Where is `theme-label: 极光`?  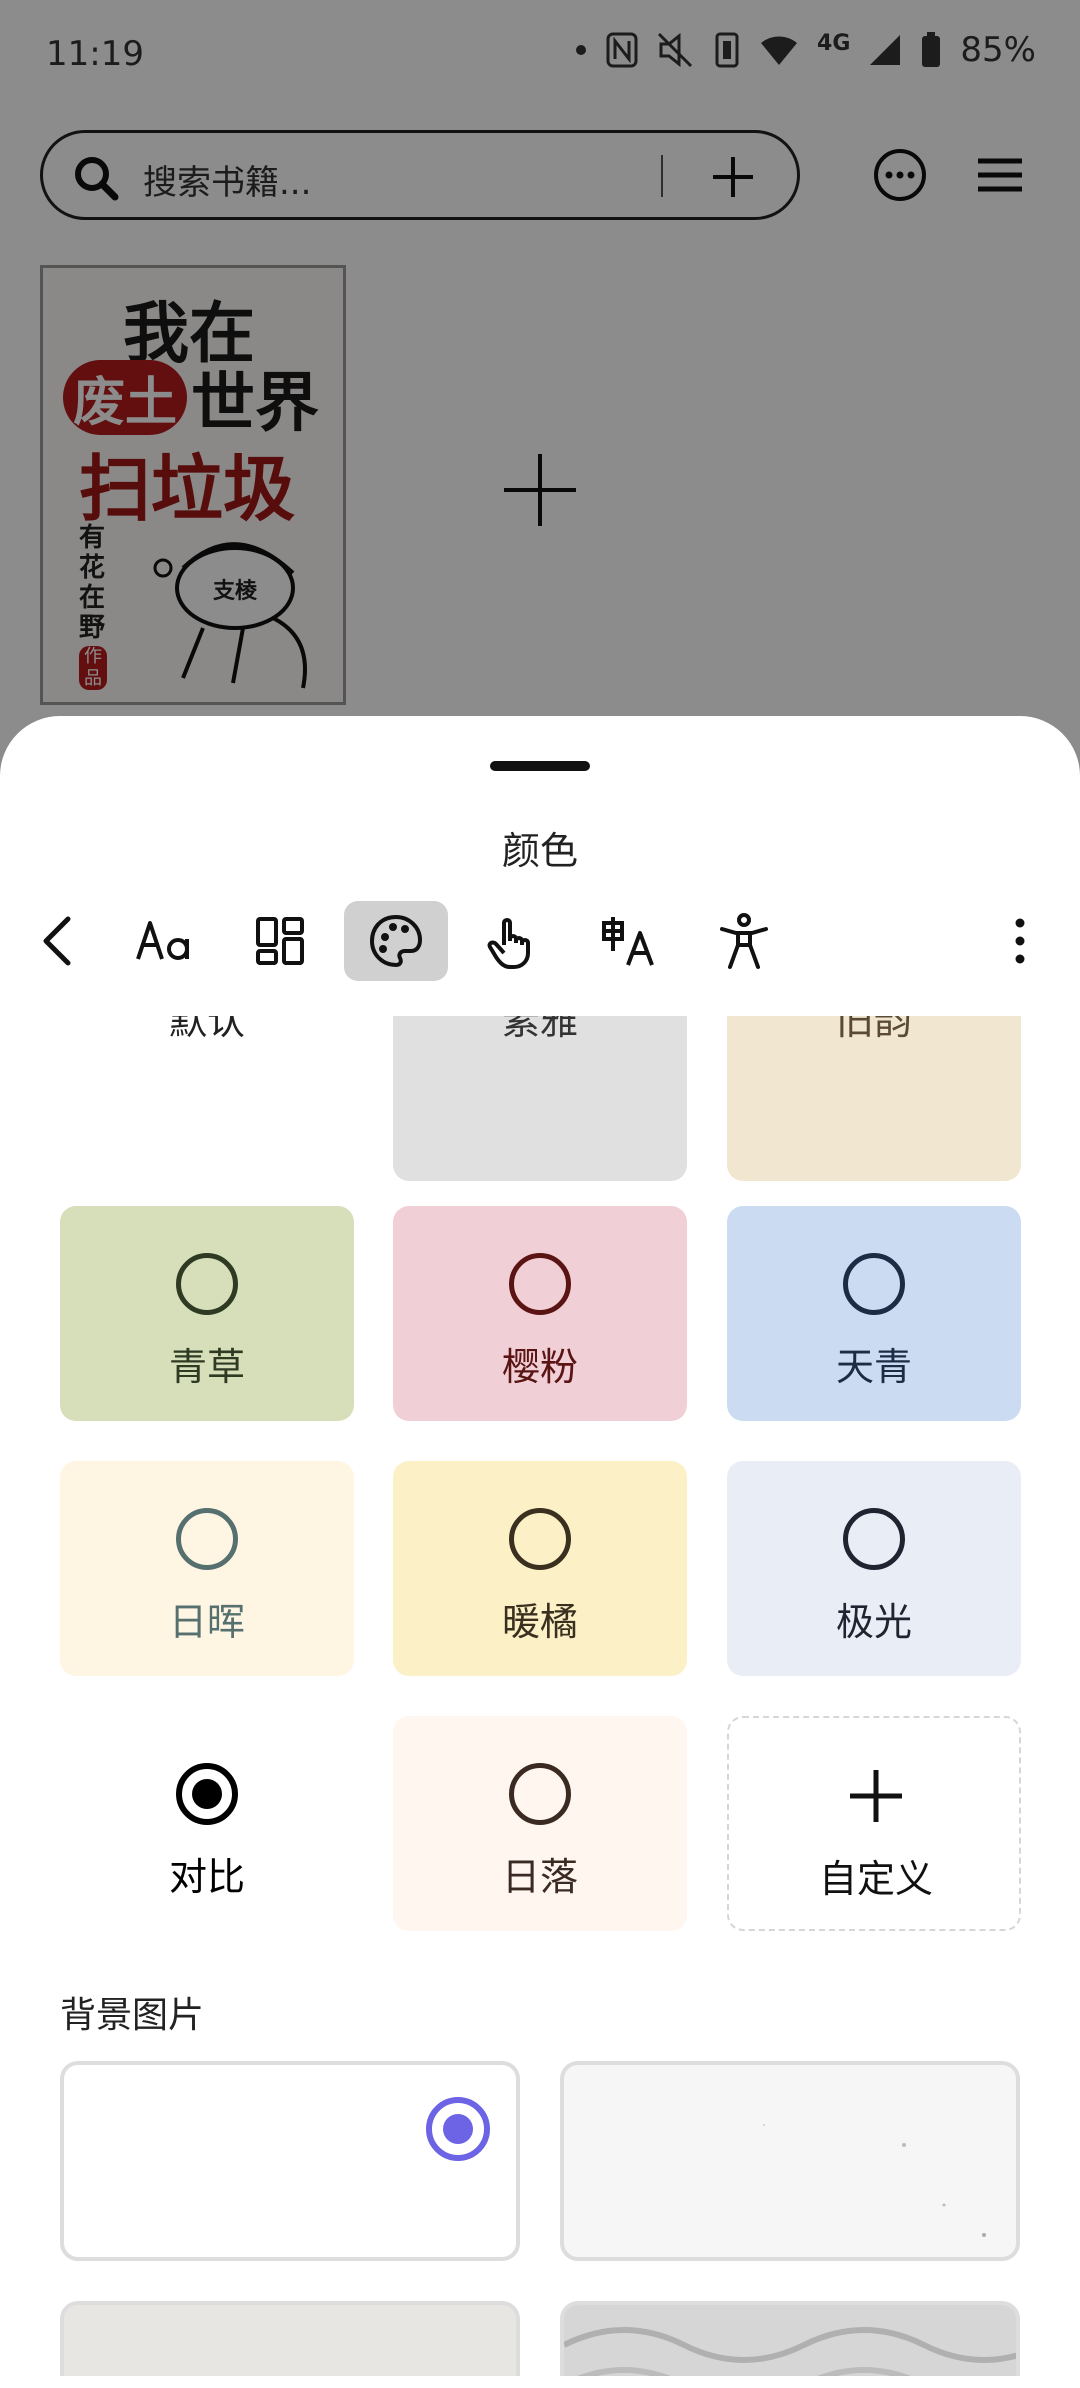
theme-label: 极光 is located at coordinates (873, 1622).